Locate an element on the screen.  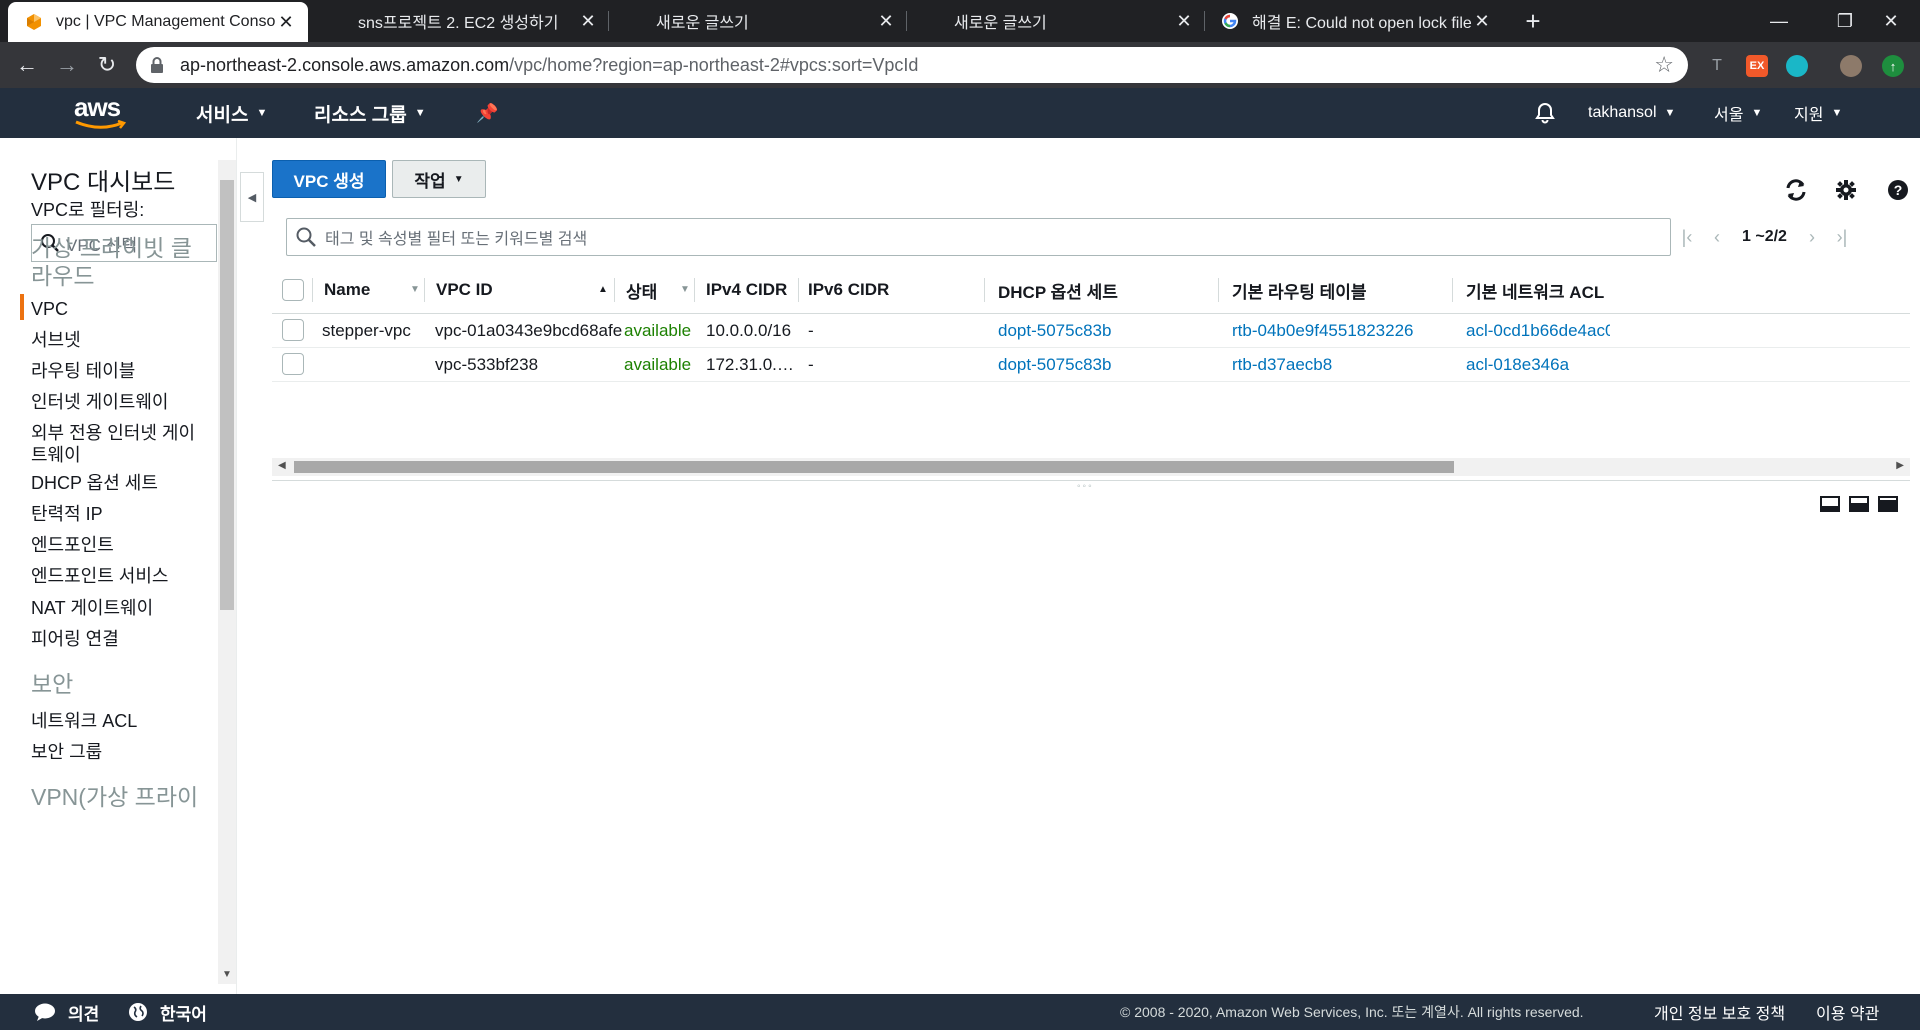
sidebar-section-security: 보안 is located at coordinates (52, 684).